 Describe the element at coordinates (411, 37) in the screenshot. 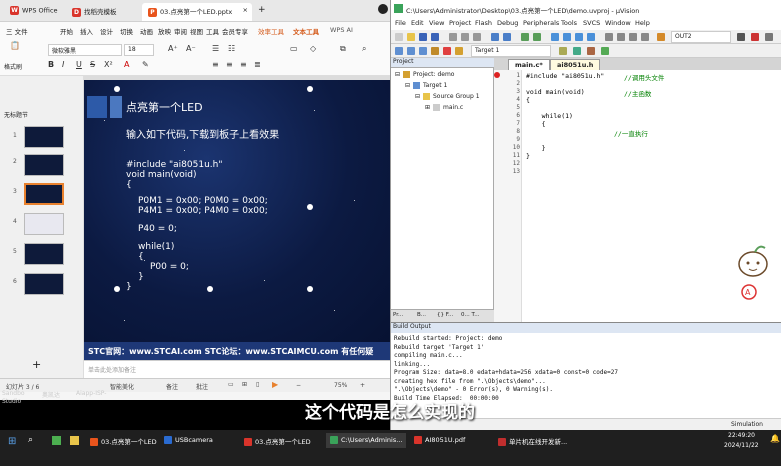

I see `open-icon` at that location.